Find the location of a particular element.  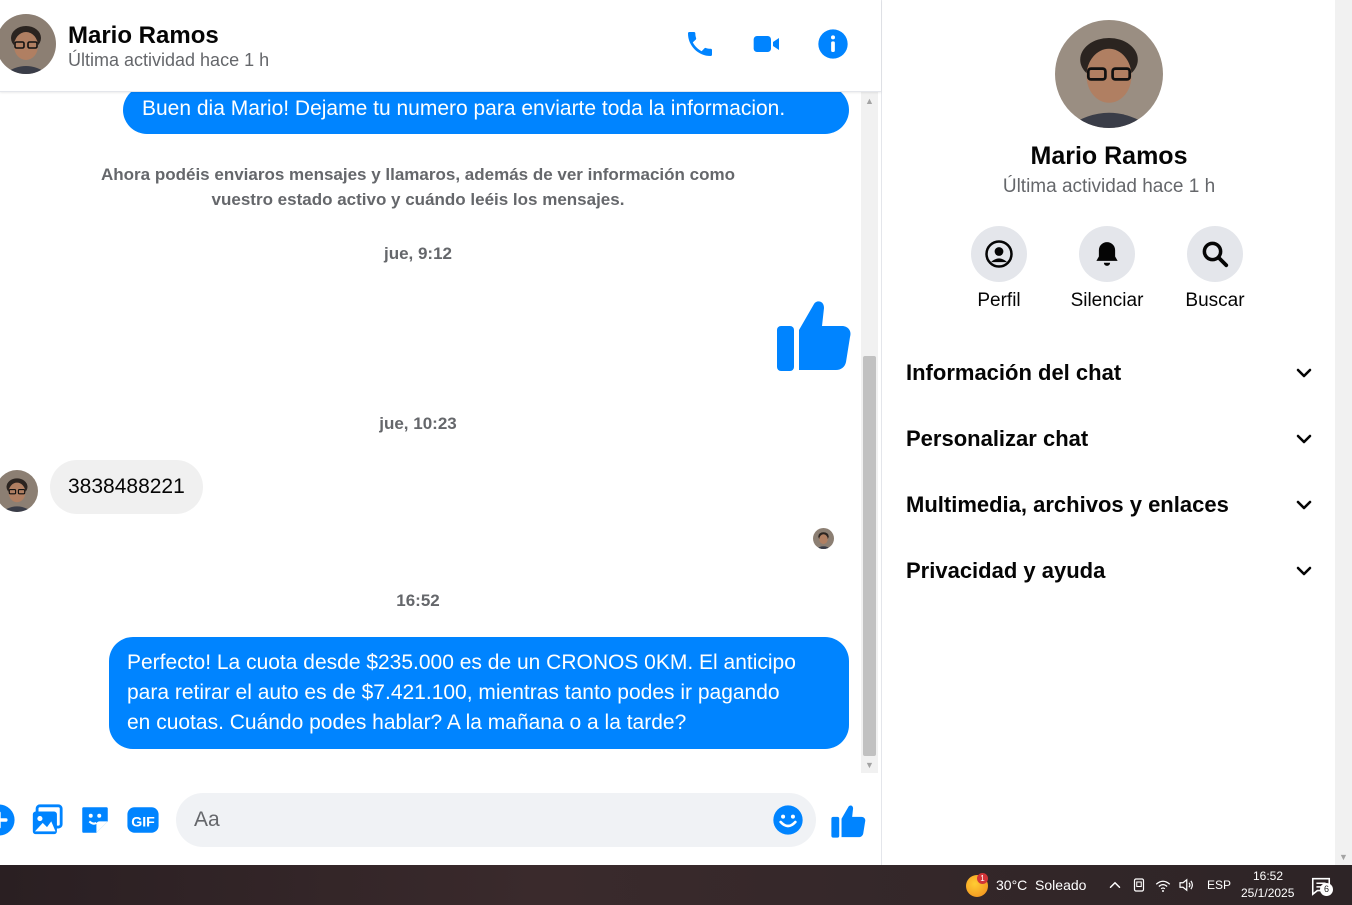

search-icon is located at coordinates (1215, 254).